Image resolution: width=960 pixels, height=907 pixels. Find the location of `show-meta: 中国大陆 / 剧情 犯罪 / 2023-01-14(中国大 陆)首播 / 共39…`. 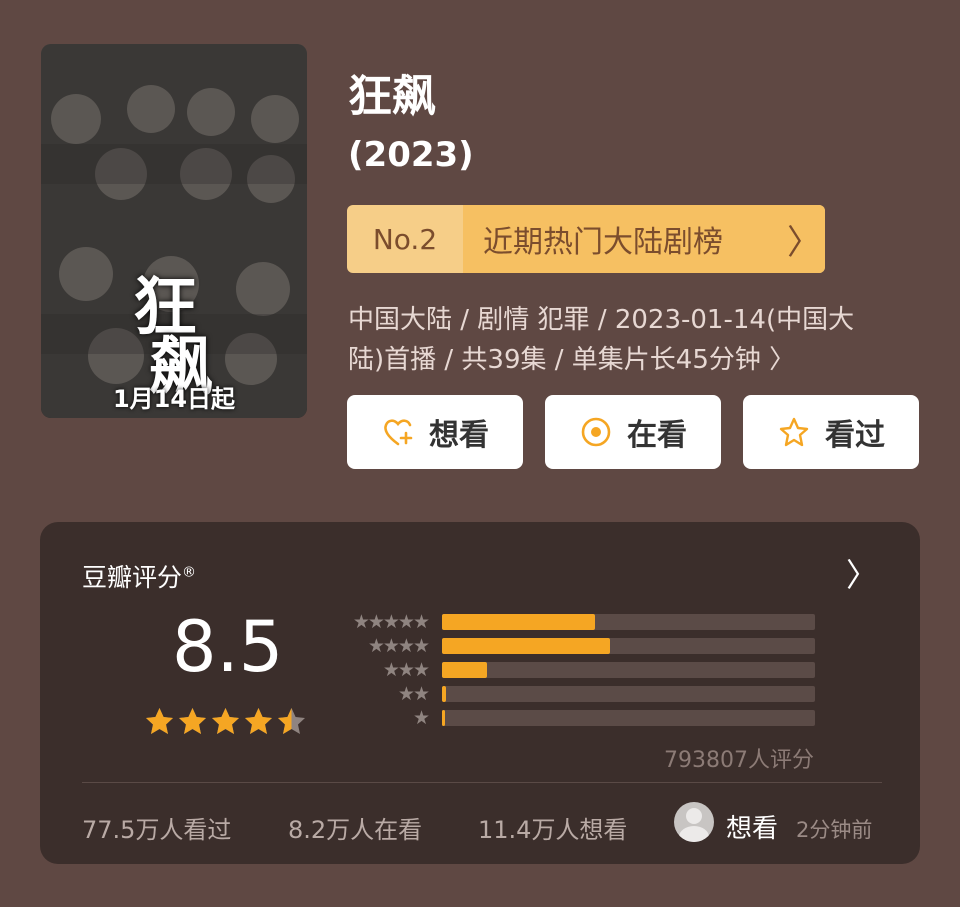

show-meta: 中国大陆 / 剧情 犯罪 / 2023-01-14(中国大 陆)首播 / 共39… is located at coordinates (633, 340).